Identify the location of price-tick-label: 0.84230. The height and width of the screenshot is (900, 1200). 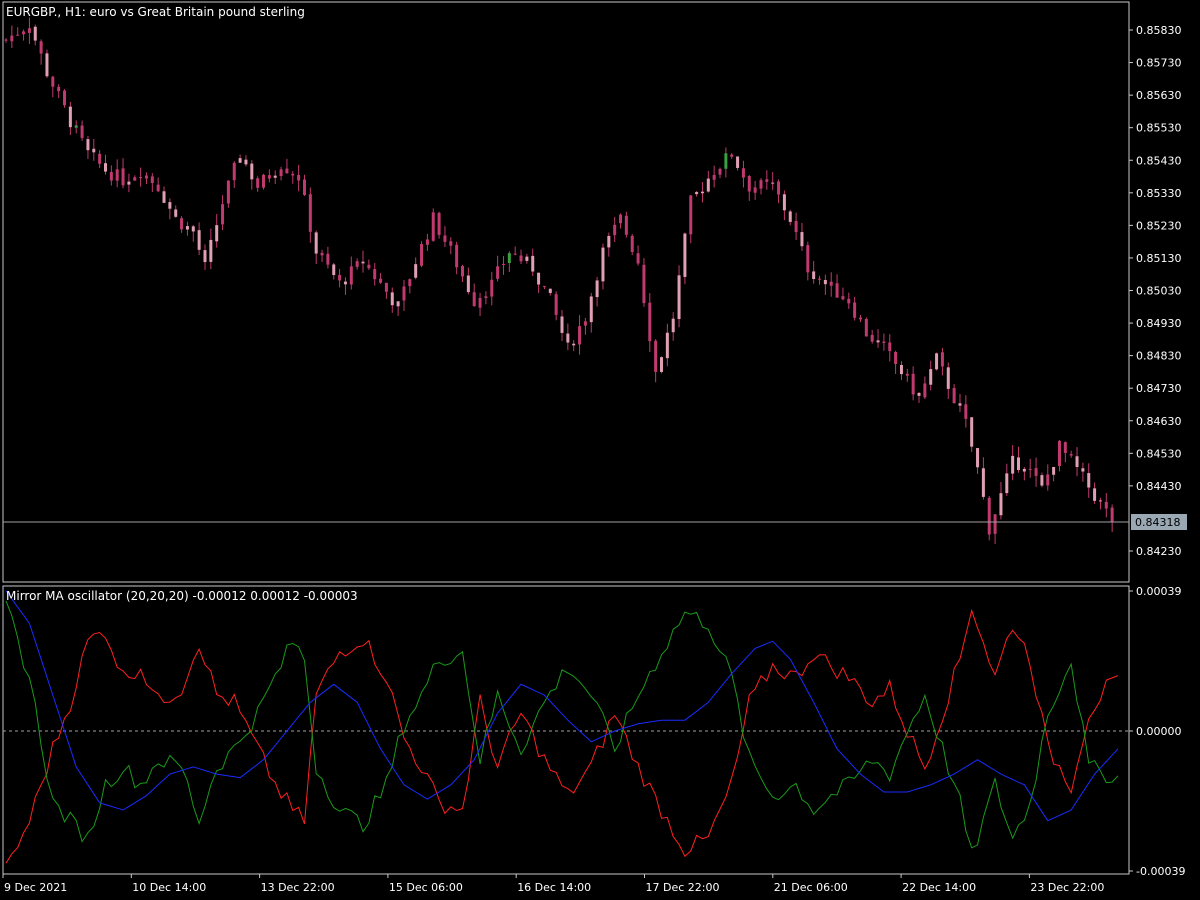
(1159, 551).